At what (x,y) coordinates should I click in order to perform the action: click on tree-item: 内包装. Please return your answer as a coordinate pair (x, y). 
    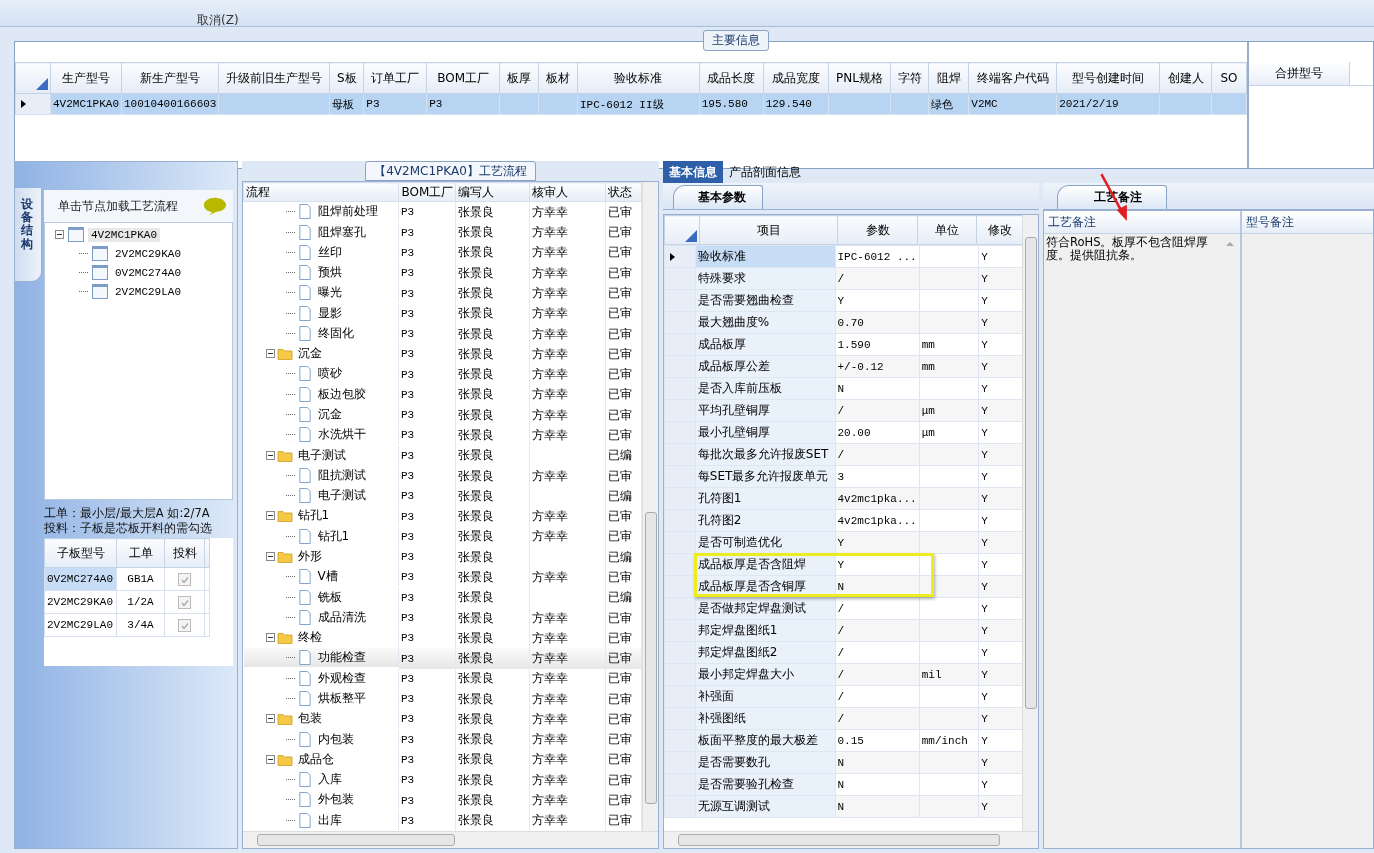
    Looking at the image, I should click on (334, 739).